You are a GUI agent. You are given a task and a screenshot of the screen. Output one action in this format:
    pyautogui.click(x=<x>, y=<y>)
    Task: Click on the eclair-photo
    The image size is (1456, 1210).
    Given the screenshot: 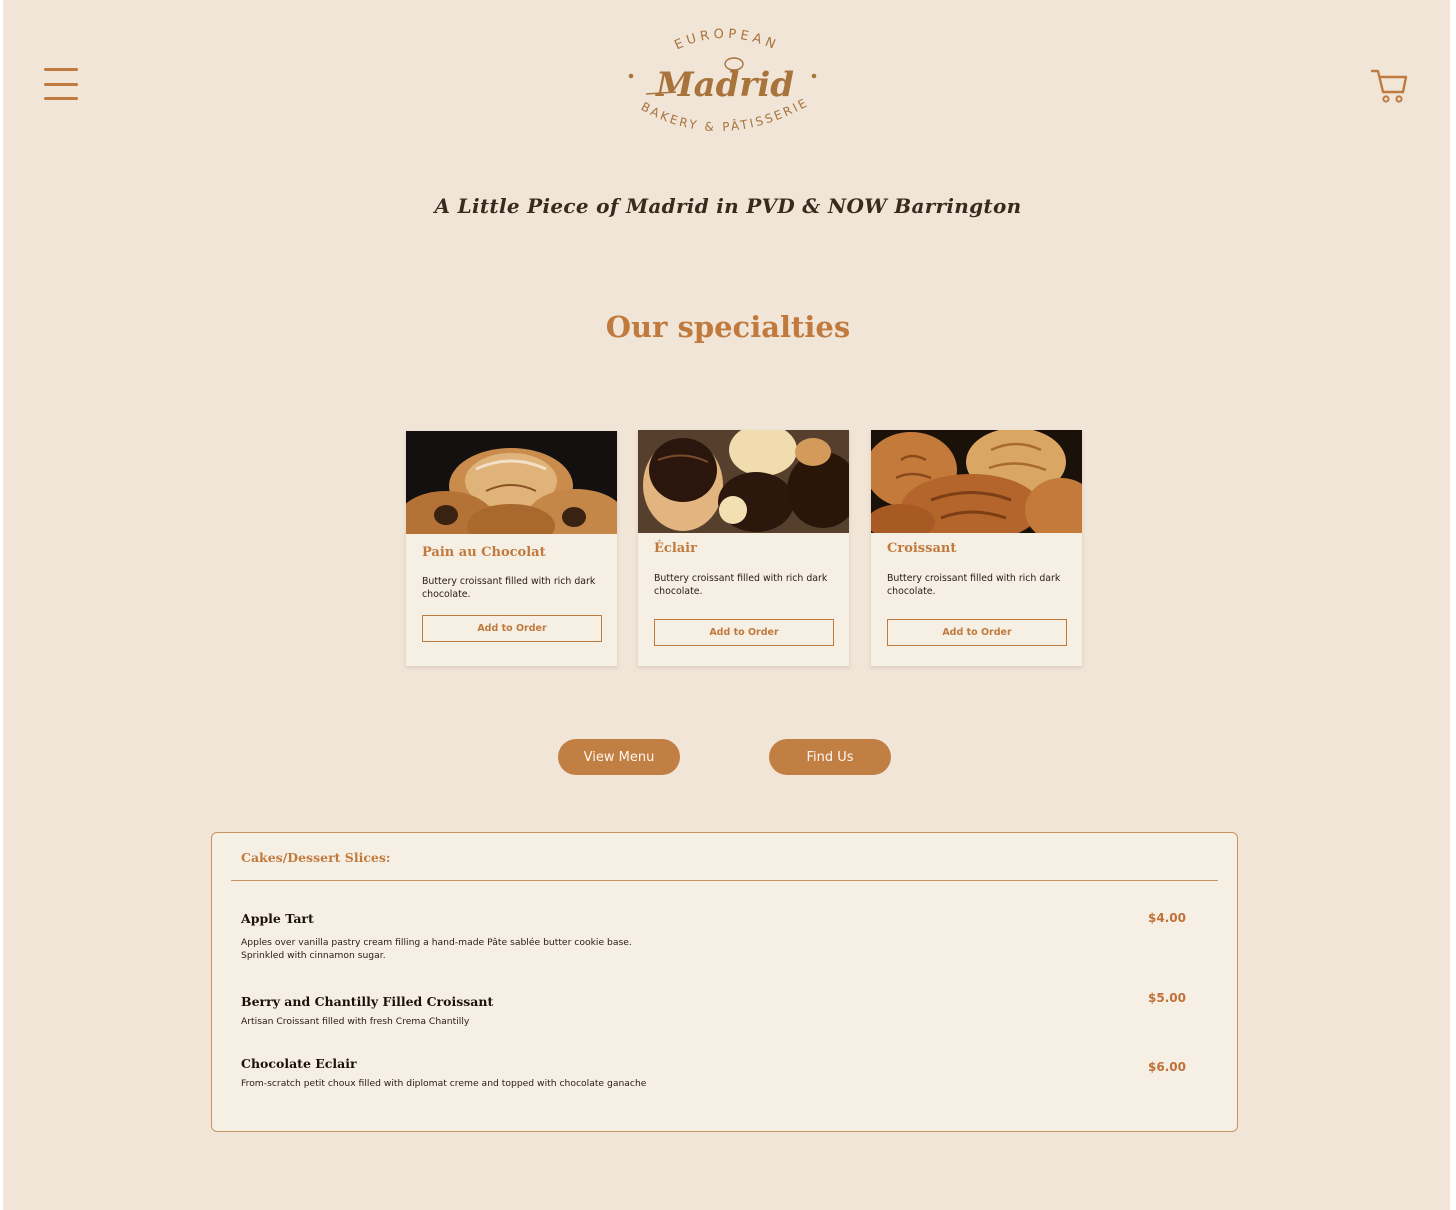 What is the action you would take?
    pyautogui.click(x=743, y=481)
    